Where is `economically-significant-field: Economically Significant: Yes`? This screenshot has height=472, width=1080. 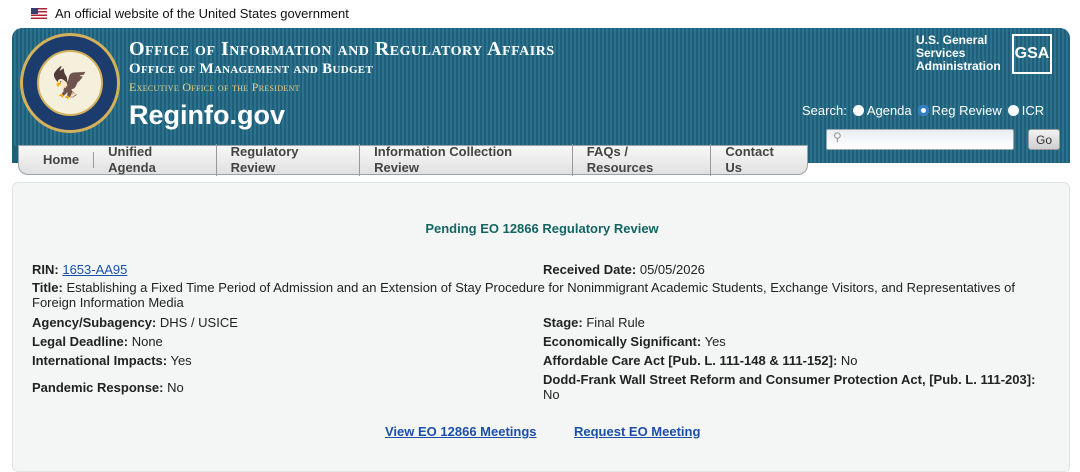
economically-significant-field: Economically Significant: Yes is located at coordinates (634, 341).